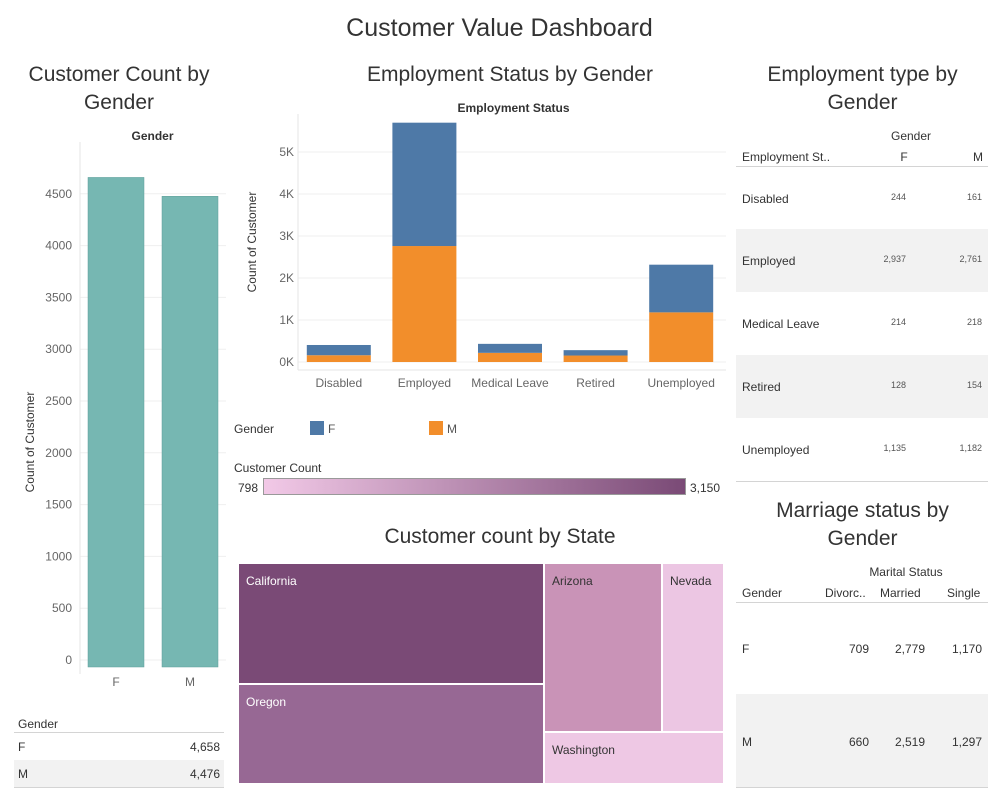  Describe the element at coordinates (862, 88) in the screenshot. I see `employment-table-title: Employment type by Gender` at that location.